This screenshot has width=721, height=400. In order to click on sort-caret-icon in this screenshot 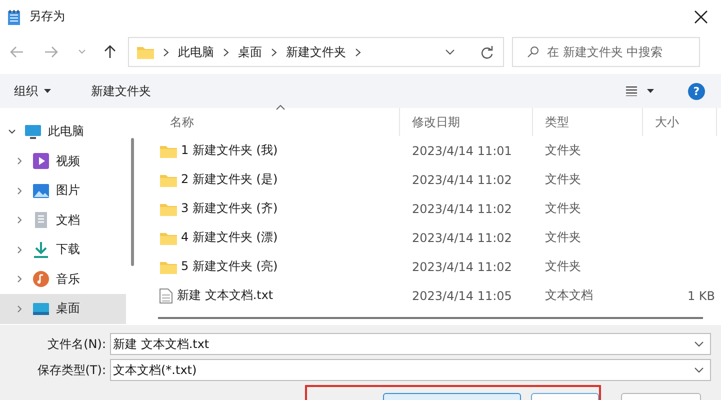, I will do `click(280, 107)`.